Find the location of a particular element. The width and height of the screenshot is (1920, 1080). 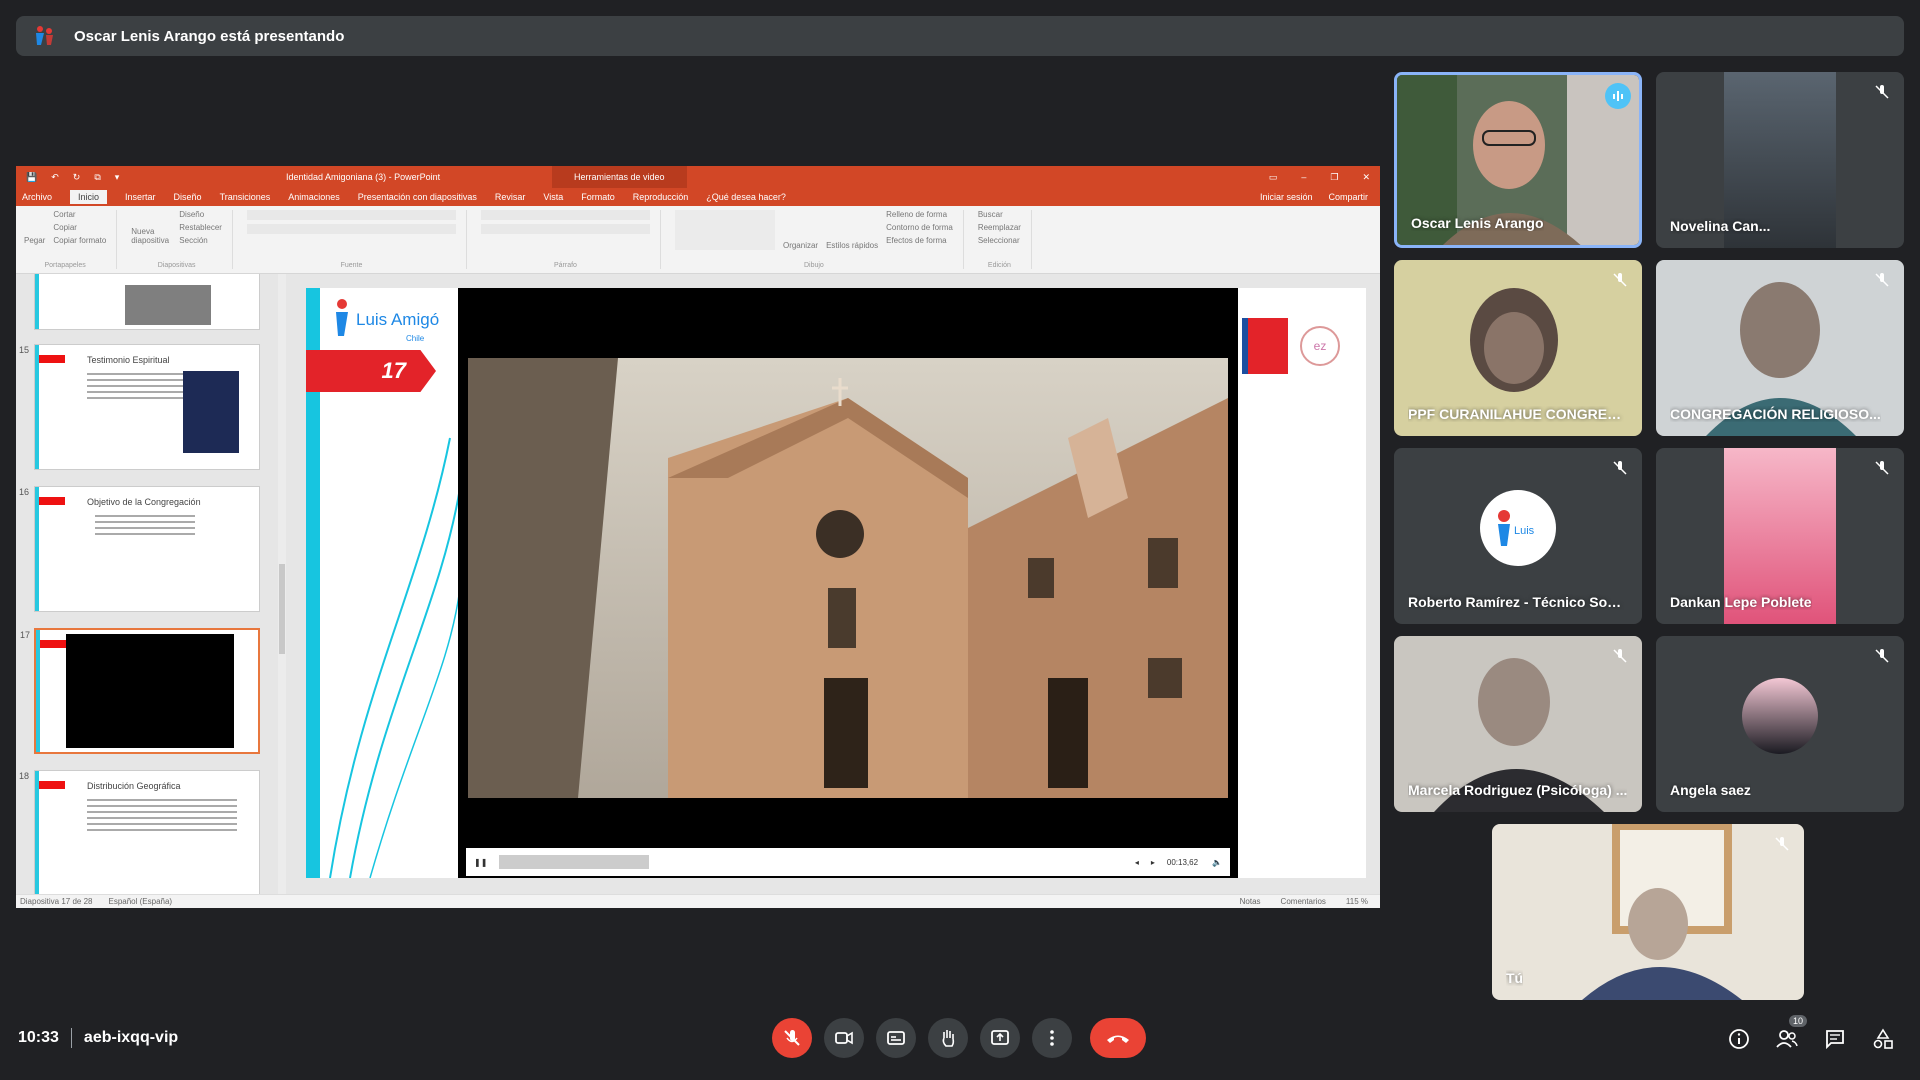

select-button: Seleccionar is located at coordinates (999, 240).